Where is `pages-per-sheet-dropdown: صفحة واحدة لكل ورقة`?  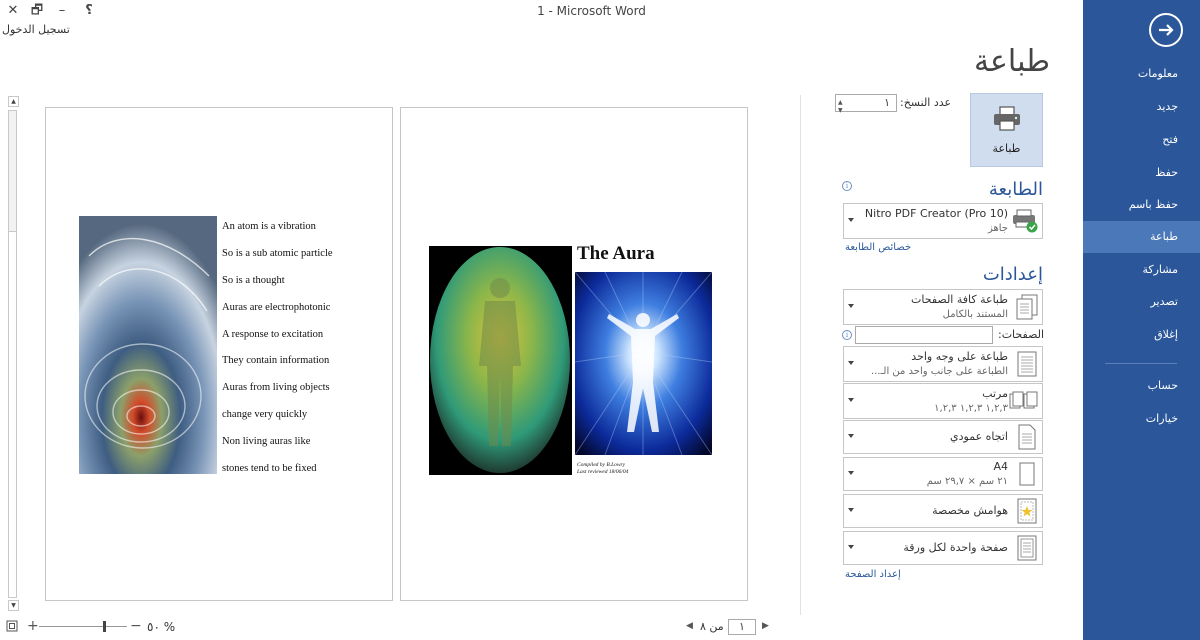
pages-per-sheet-dropdown: صفحة واحدة لكل ورقة is located at coordinates (943, 548).